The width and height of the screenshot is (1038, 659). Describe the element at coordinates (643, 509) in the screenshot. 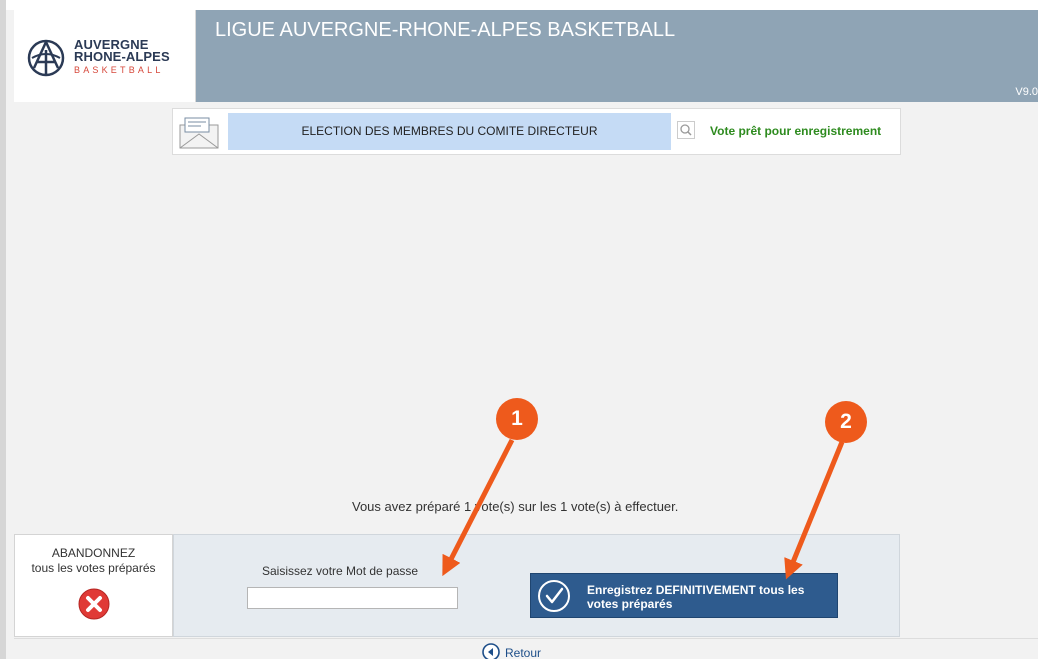

I see `annotation-arrows` at that location.